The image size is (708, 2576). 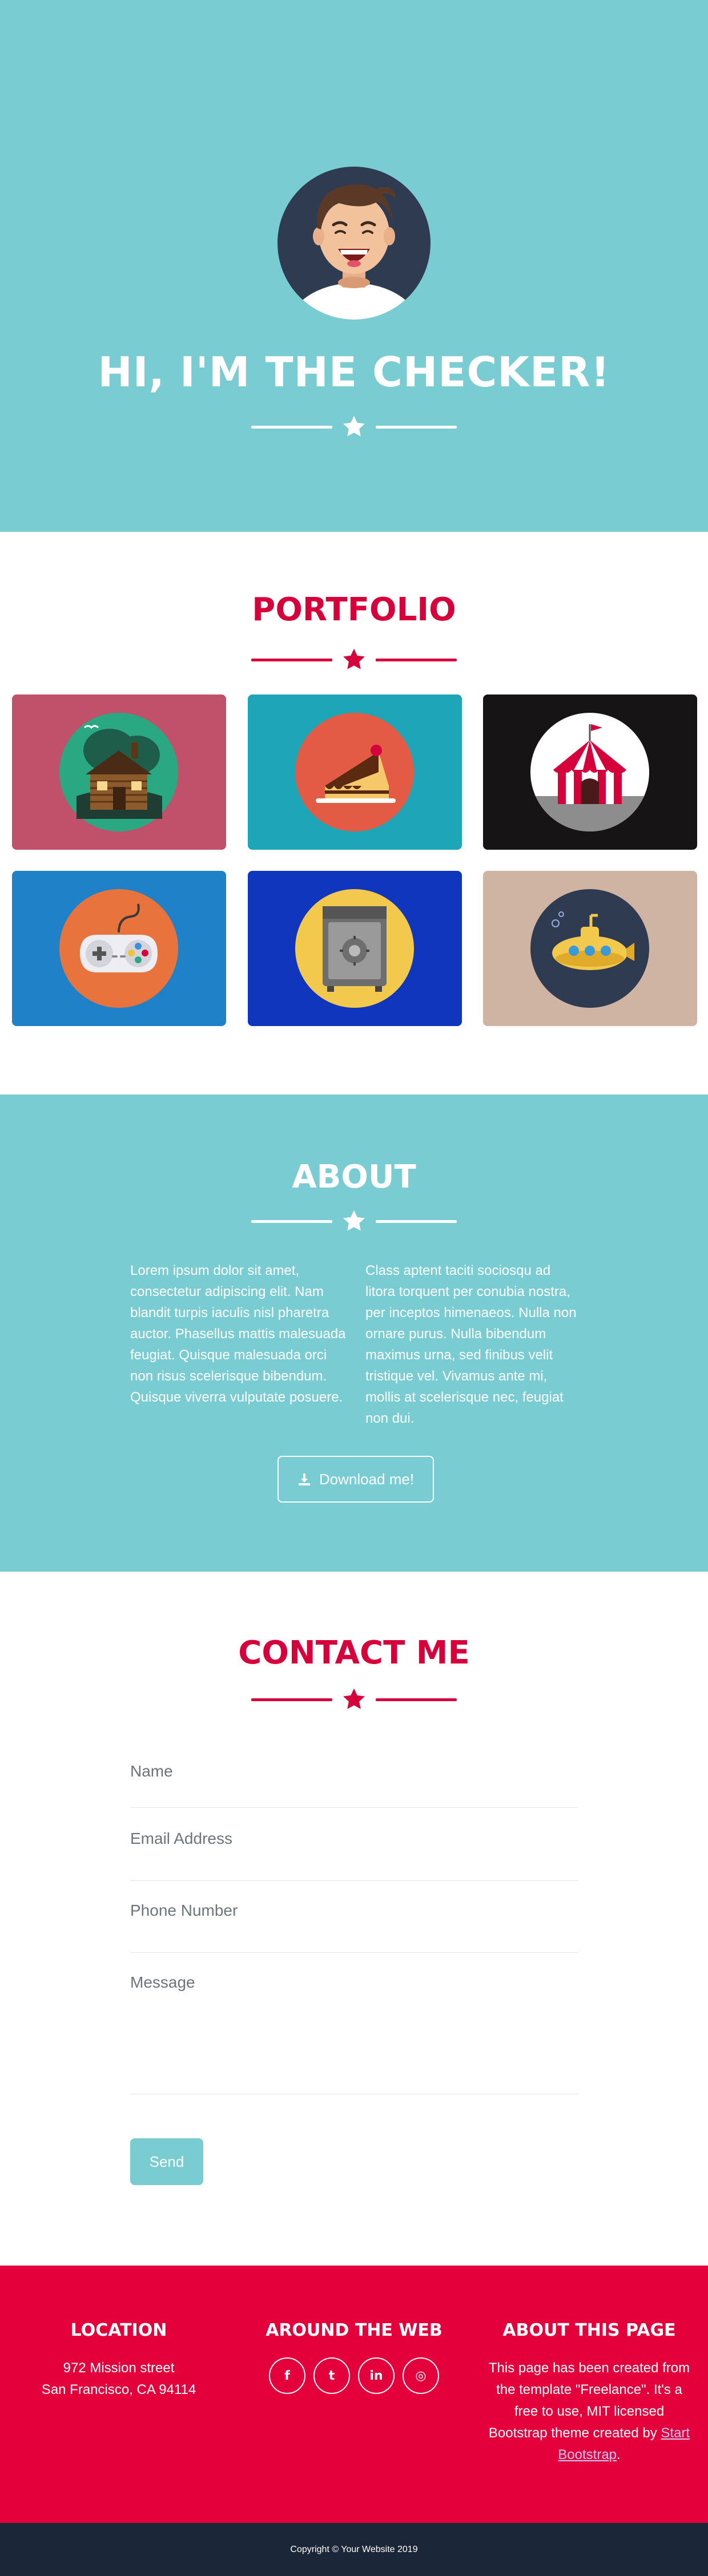 I want to click on portfolio-item-cake, so click(x=355, y=772).